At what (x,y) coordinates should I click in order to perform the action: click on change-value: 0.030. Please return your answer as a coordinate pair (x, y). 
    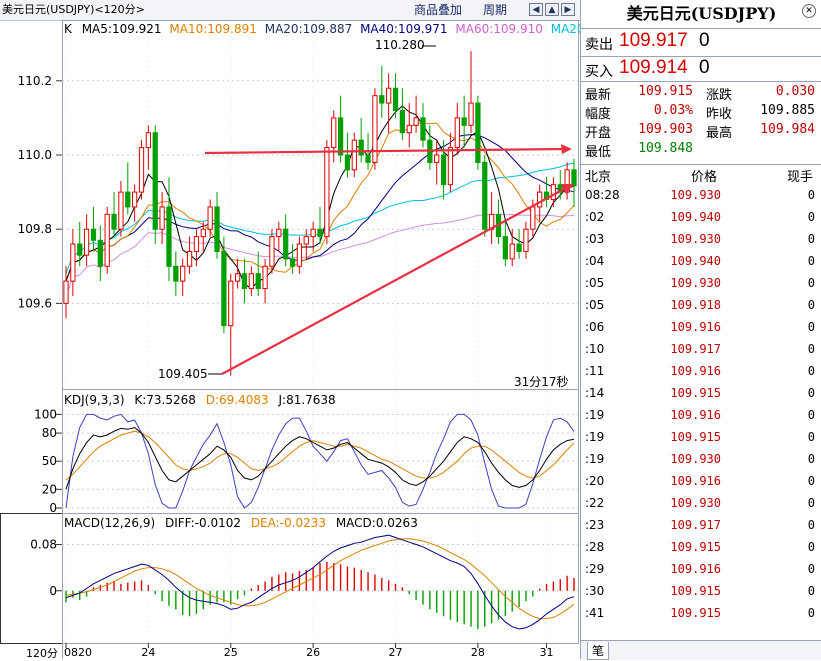
    Looking at the image, I should click on (795, 91).